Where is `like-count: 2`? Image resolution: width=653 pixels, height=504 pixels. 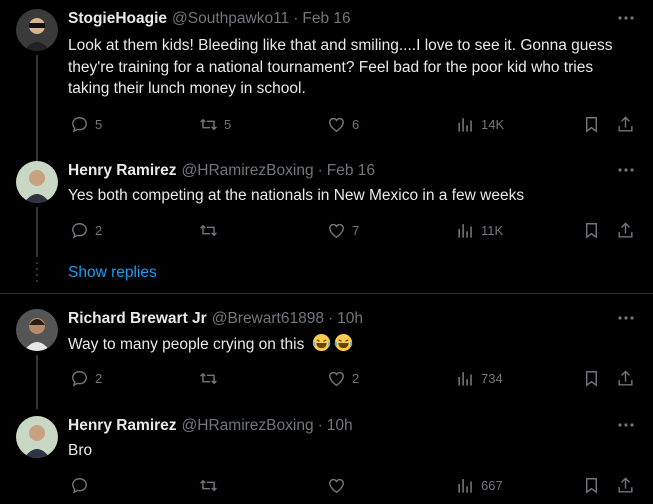
like-count: 2 is located at coordinates (356, 378).